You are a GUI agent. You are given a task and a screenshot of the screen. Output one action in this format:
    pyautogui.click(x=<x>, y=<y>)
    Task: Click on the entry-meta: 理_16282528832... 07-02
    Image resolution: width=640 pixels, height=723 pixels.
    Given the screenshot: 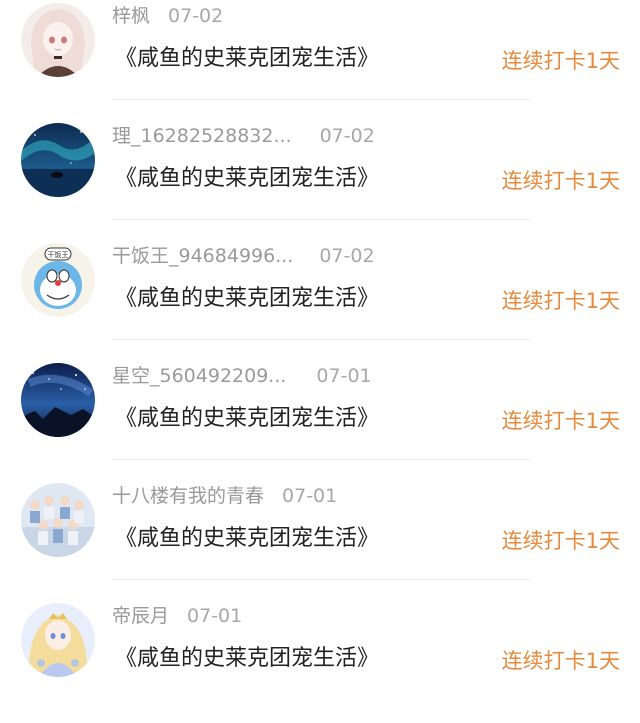 What is the action you would take?
    pyautogui.click(x=243, y=136)
    